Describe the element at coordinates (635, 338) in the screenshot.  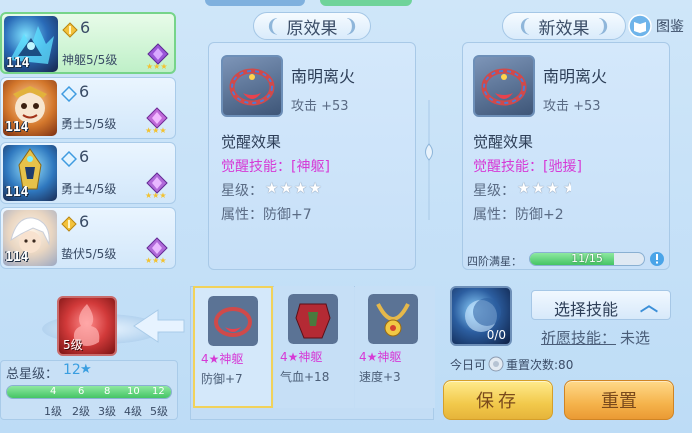
I see `wish-skill-value: 未选` at that location.